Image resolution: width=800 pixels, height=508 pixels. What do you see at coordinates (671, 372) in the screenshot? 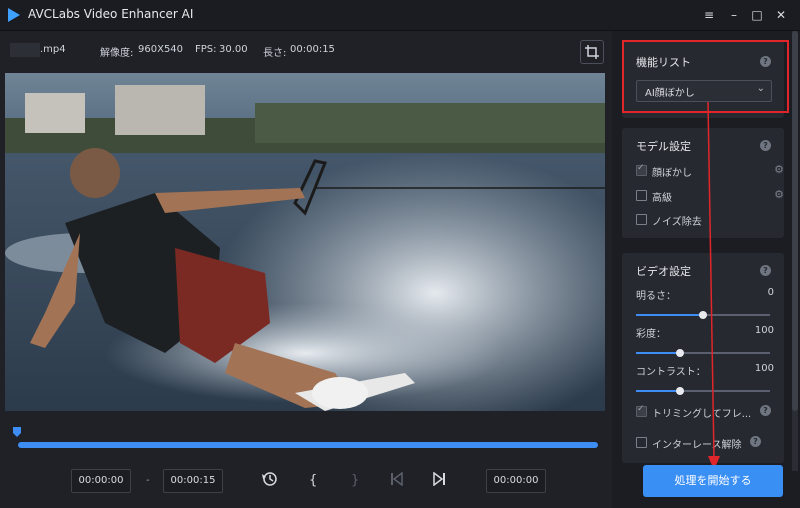
I see `contrast-label: コントラスト：` at bounding box center [671, 372].